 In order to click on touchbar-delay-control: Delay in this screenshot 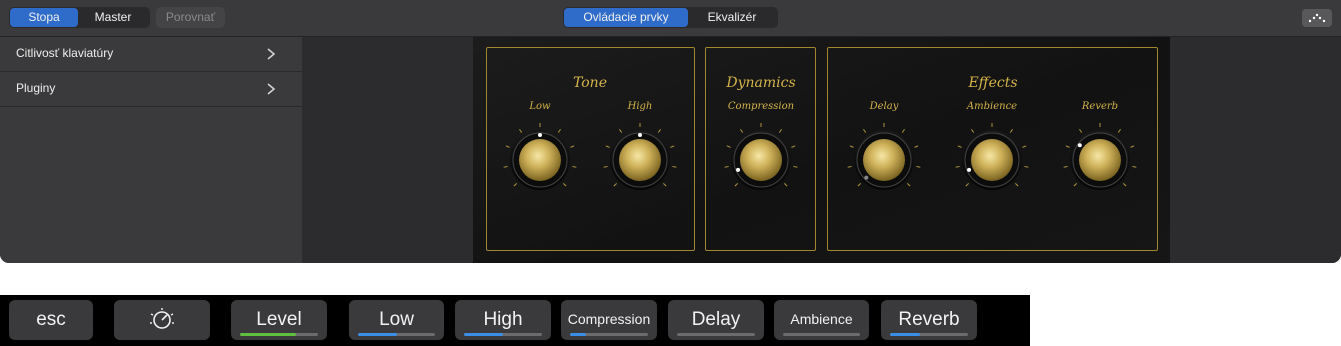, I will do `click(716, 320)`.